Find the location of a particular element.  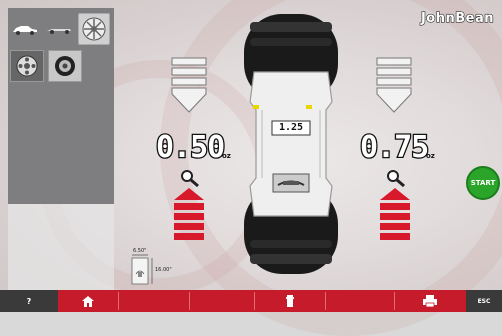

esc-button: ESC is located at coordinates (484, 301).